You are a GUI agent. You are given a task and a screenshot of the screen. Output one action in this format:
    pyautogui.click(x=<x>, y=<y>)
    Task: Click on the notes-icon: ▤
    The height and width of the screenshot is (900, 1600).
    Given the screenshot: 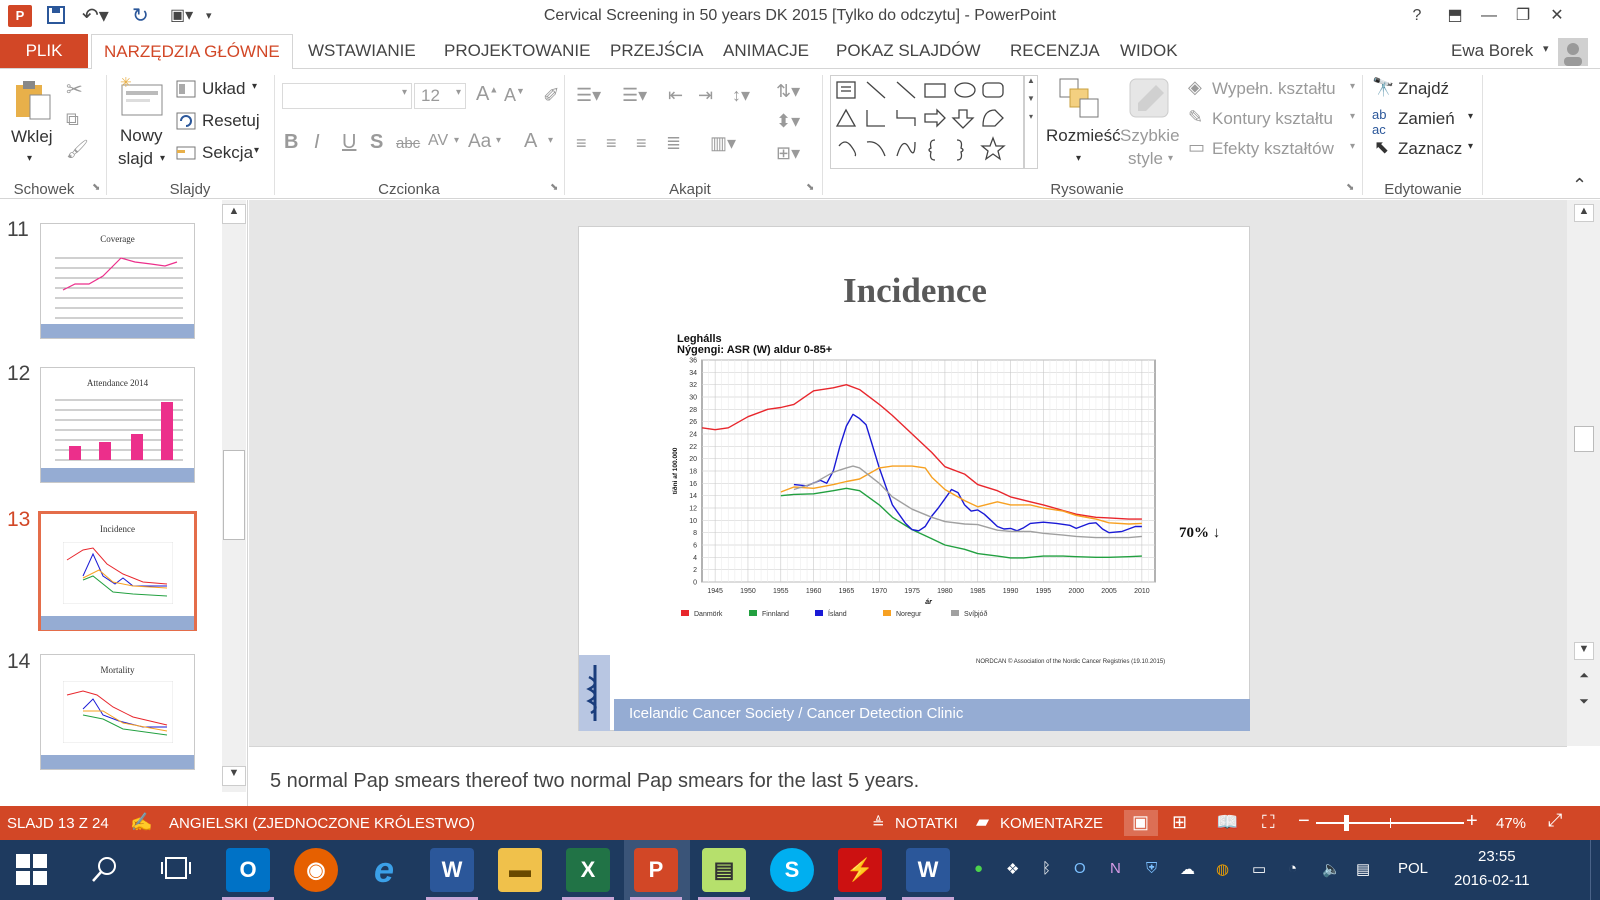 What is the action you would take?
    pyautogui.click(x=724, y=870)
    